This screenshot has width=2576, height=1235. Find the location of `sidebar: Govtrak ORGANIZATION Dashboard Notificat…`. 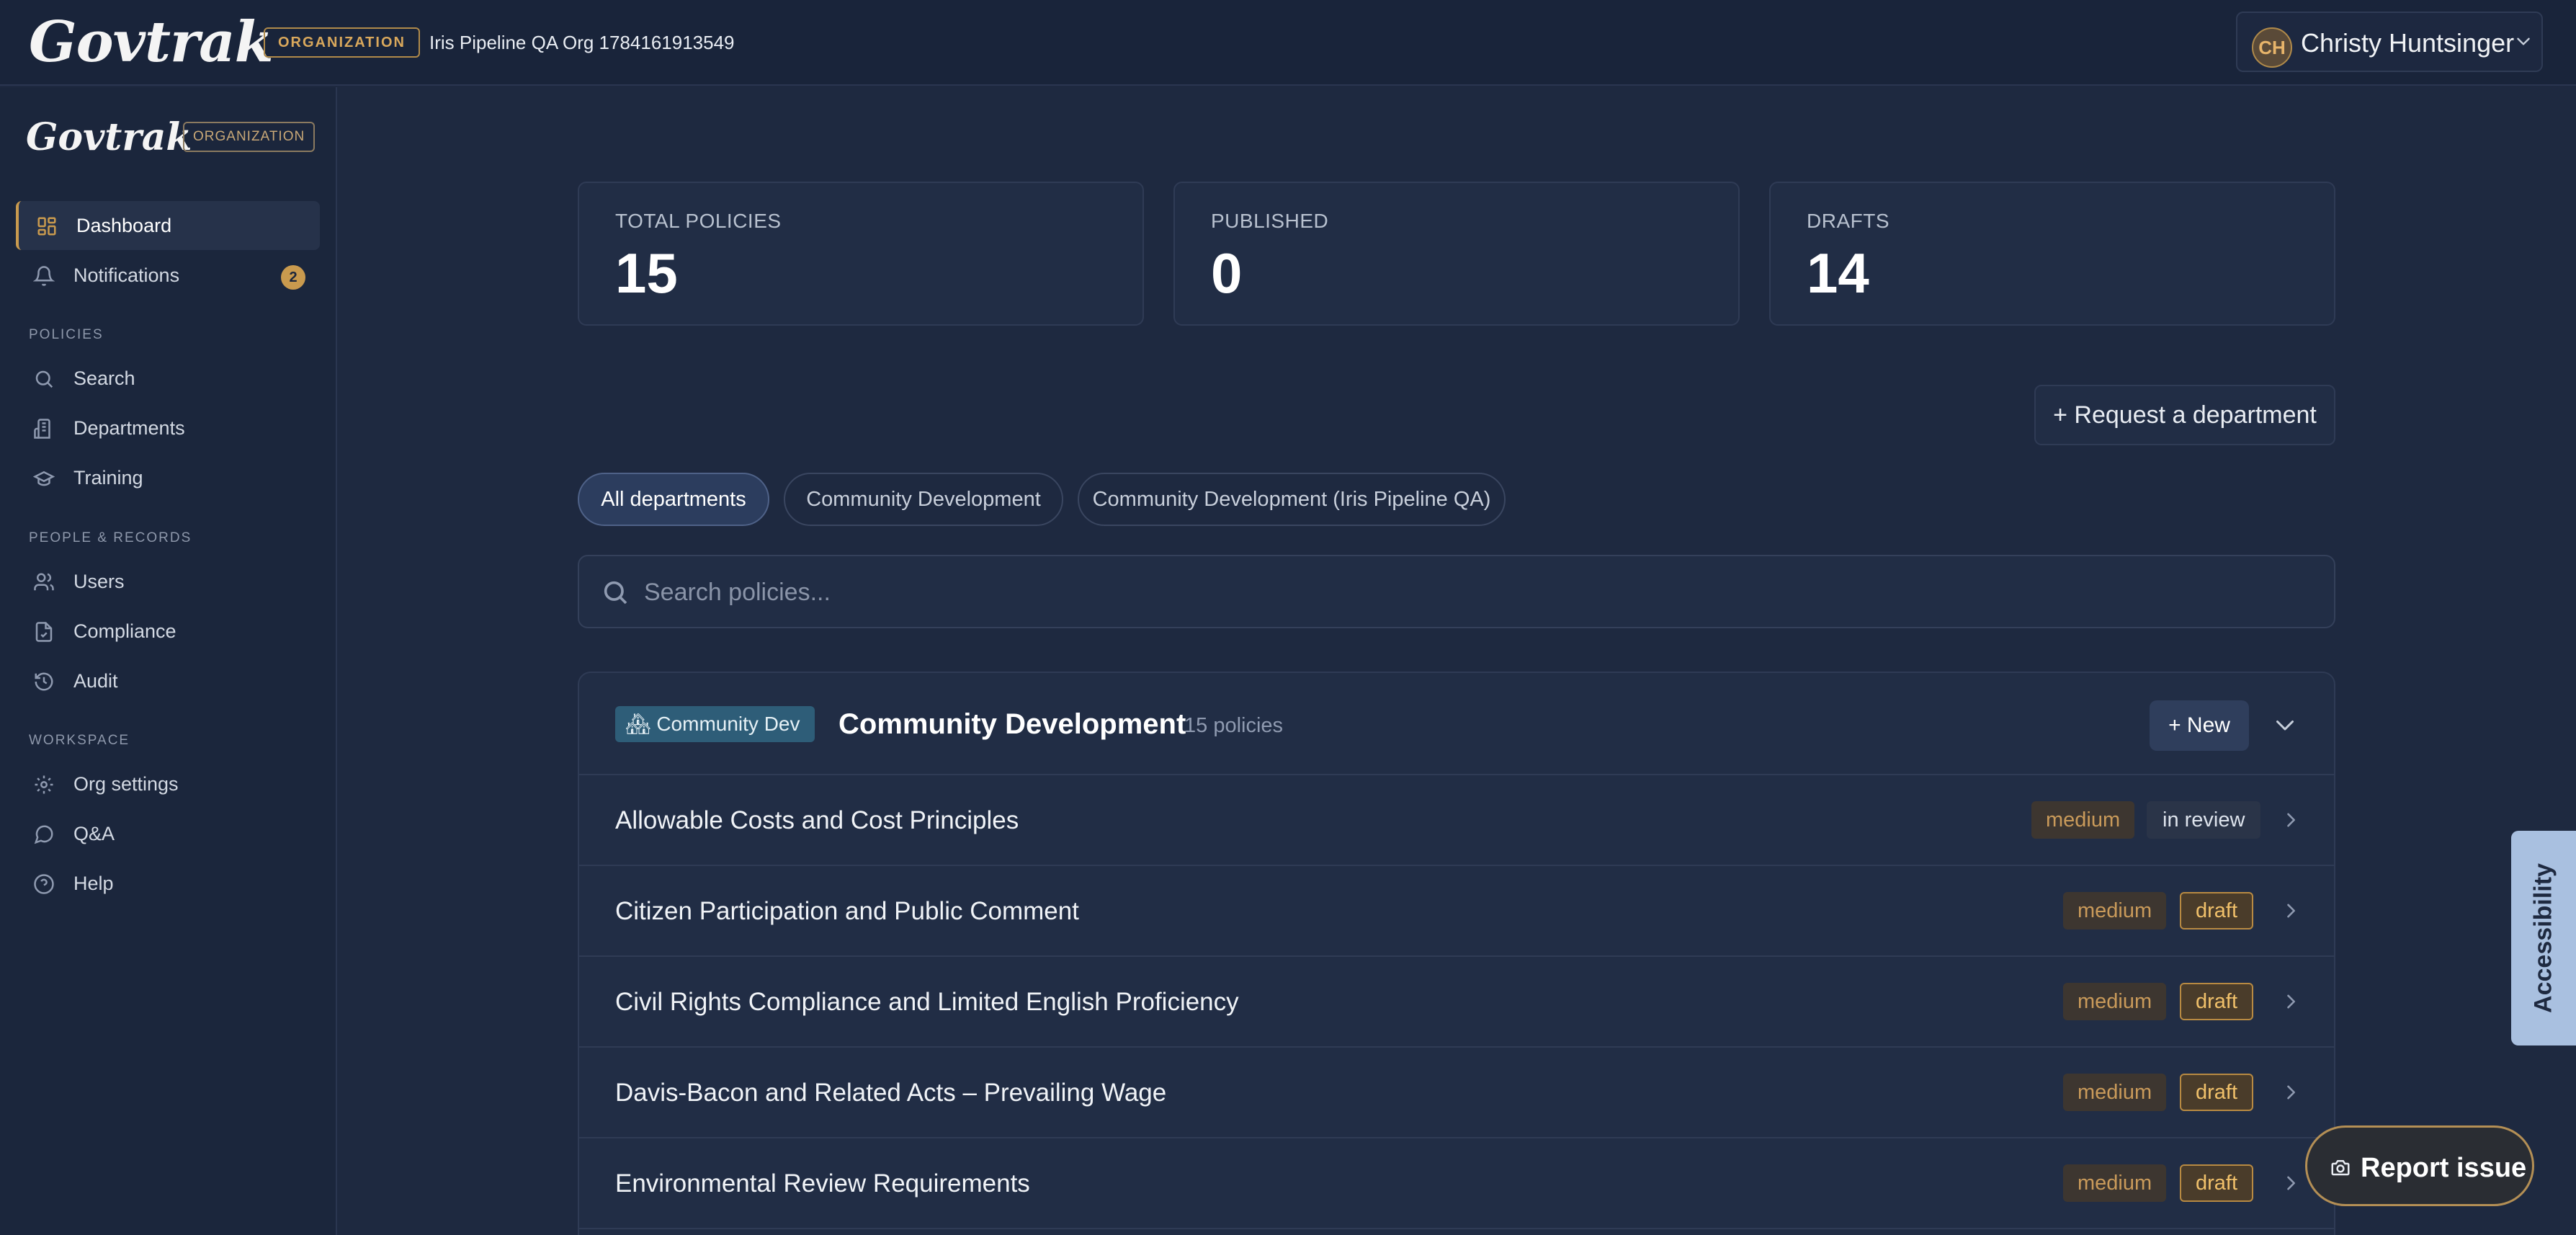

sidebar: Govtrak ORGANIZATION Dashboard Notificat… is located at coordinates (168, 661).